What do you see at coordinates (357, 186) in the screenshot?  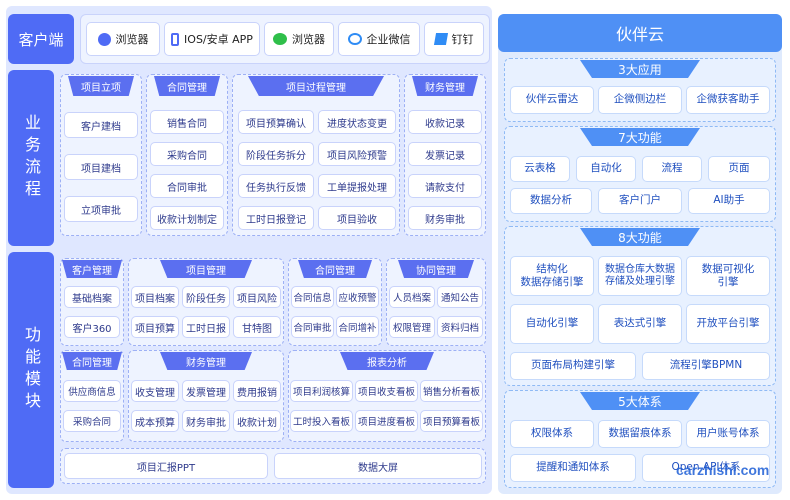 I see `flow-item: 工单提报处理` at bounding box center [357, 186].